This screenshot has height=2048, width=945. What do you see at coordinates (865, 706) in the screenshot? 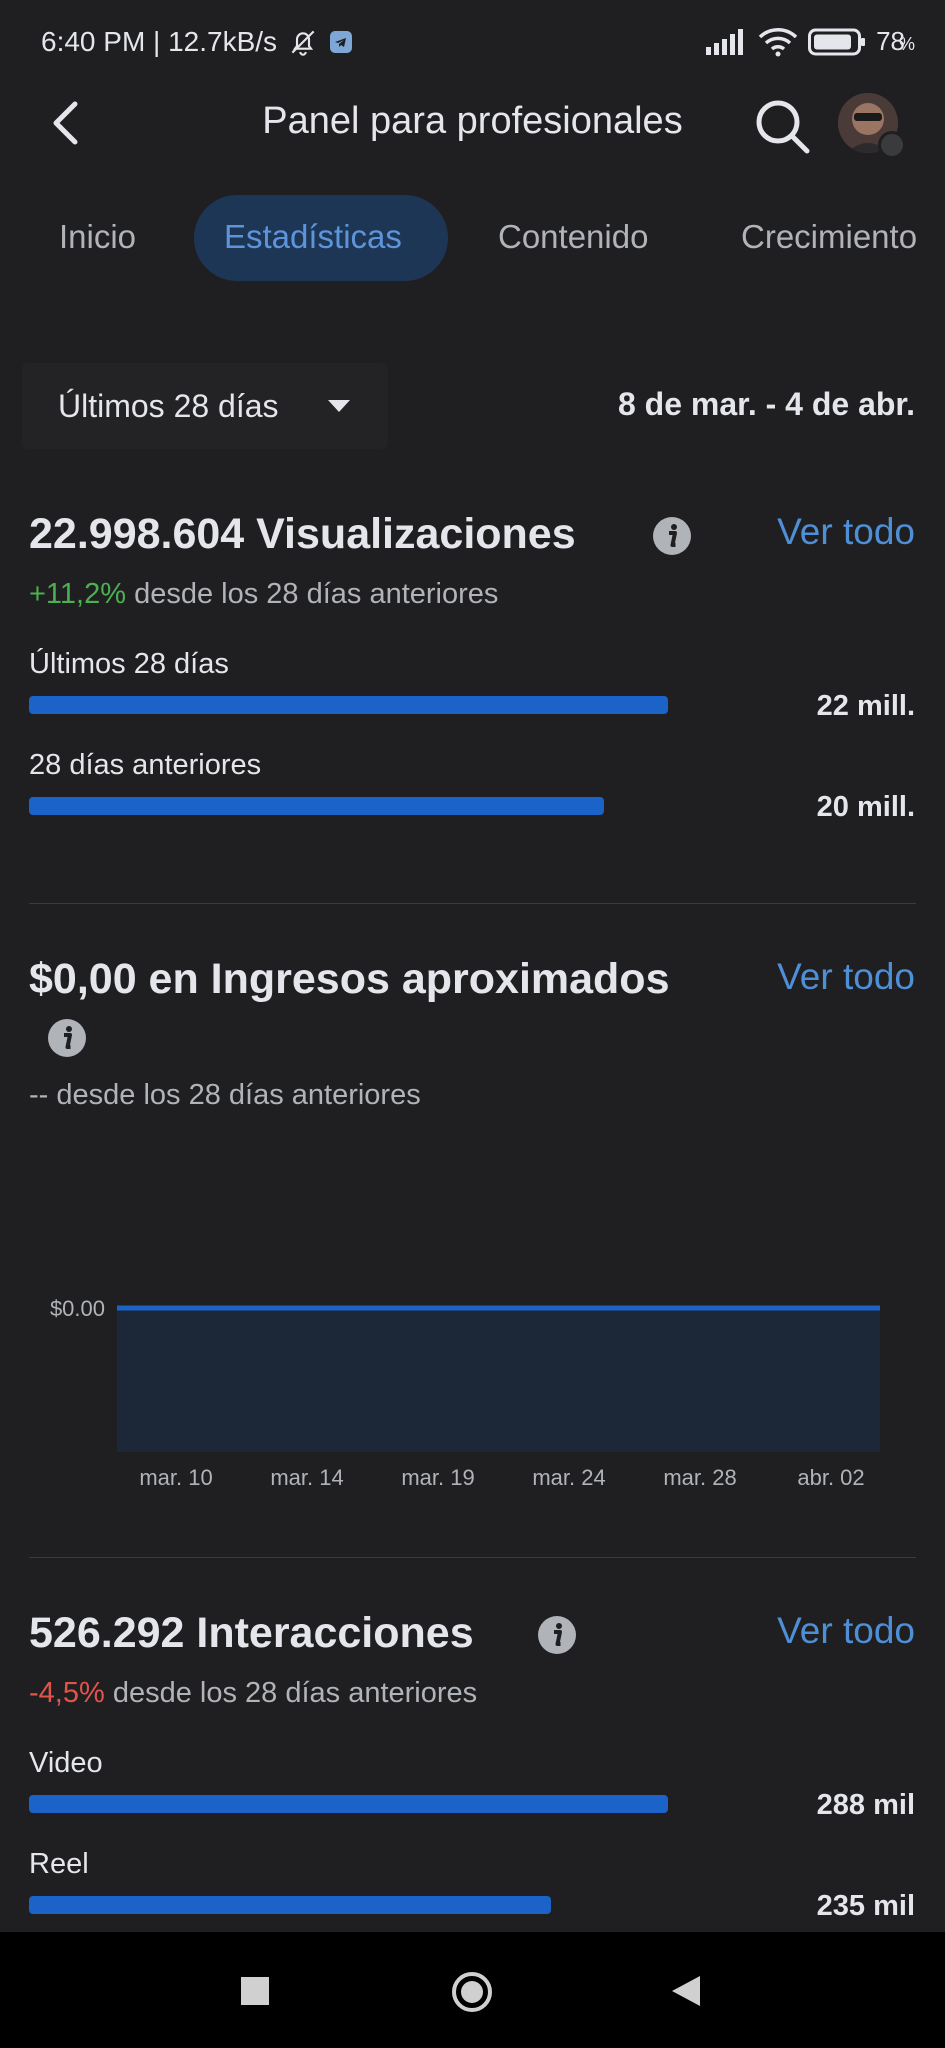
I see `views-row-value: 22 mill.` at bounding box center [865, 706].